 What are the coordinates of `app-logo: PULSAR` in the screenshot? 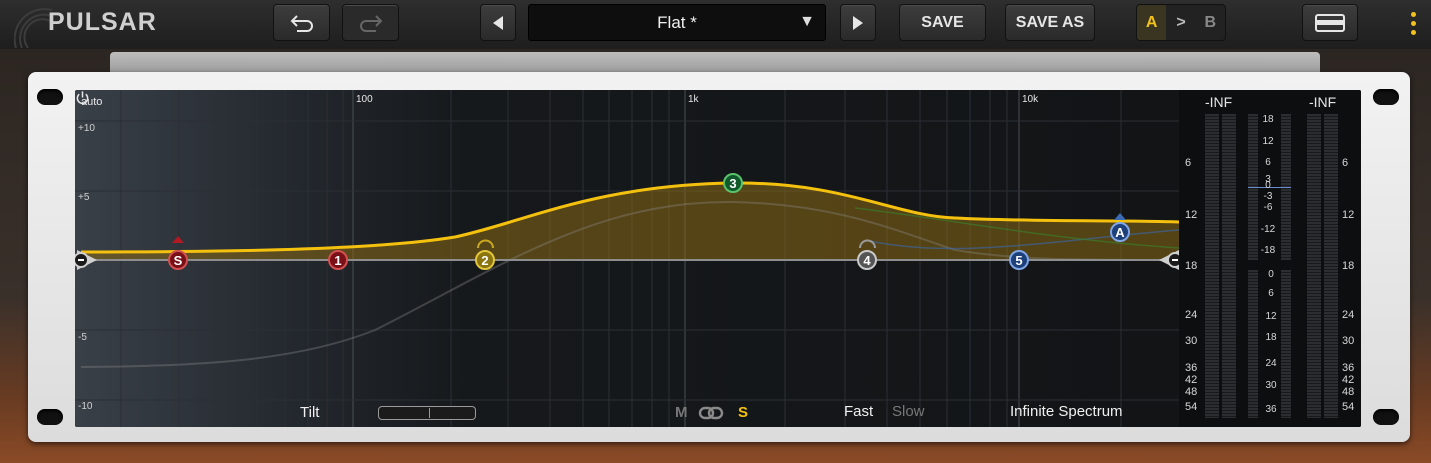 It's located at (102, 22).